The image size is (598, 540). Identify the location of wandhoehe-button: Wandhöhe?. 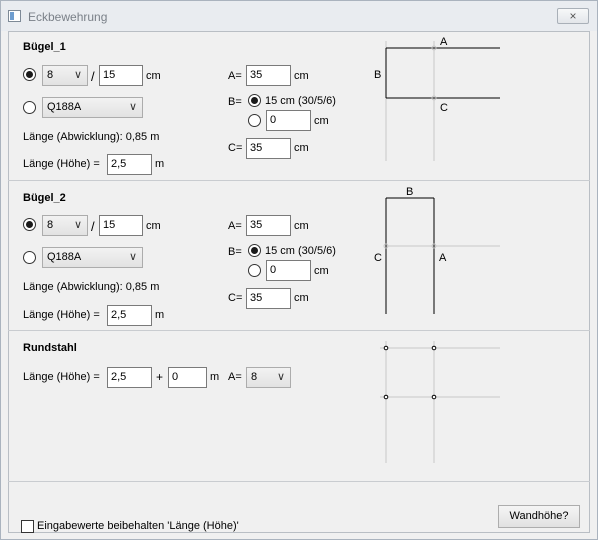
(539, 516).